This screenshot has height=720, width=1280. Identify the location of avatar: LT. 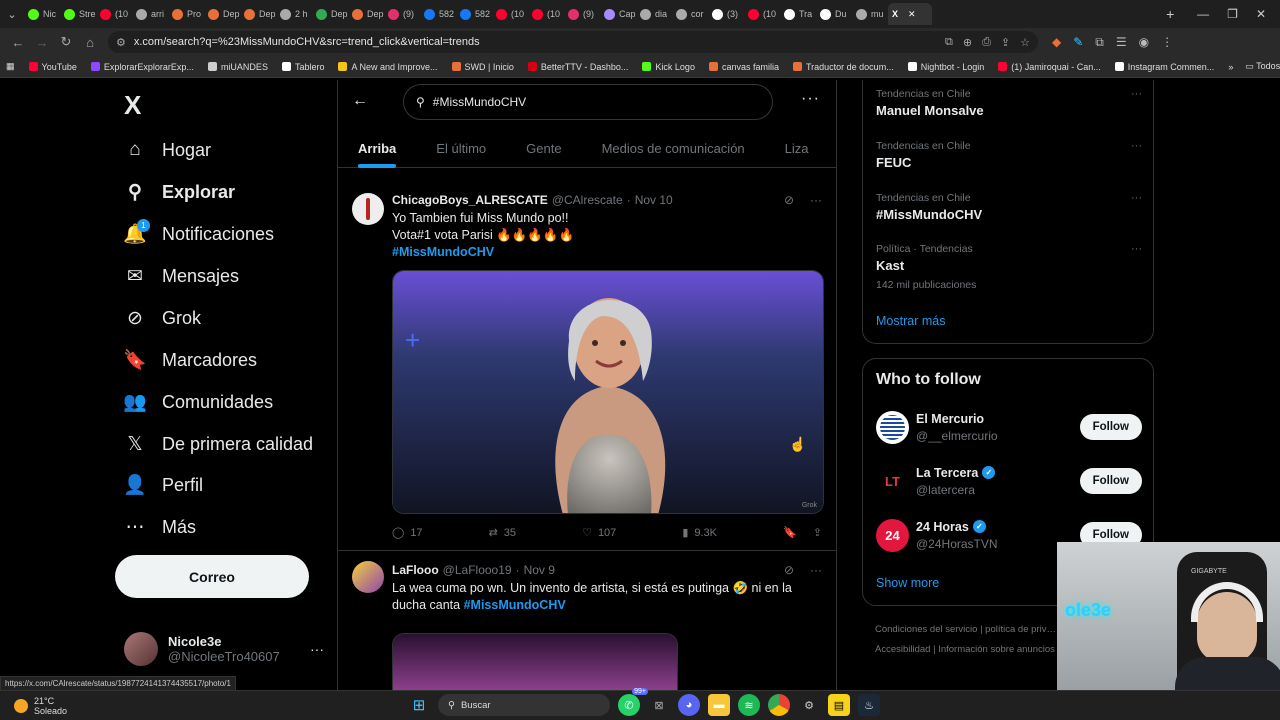
(892, 481).